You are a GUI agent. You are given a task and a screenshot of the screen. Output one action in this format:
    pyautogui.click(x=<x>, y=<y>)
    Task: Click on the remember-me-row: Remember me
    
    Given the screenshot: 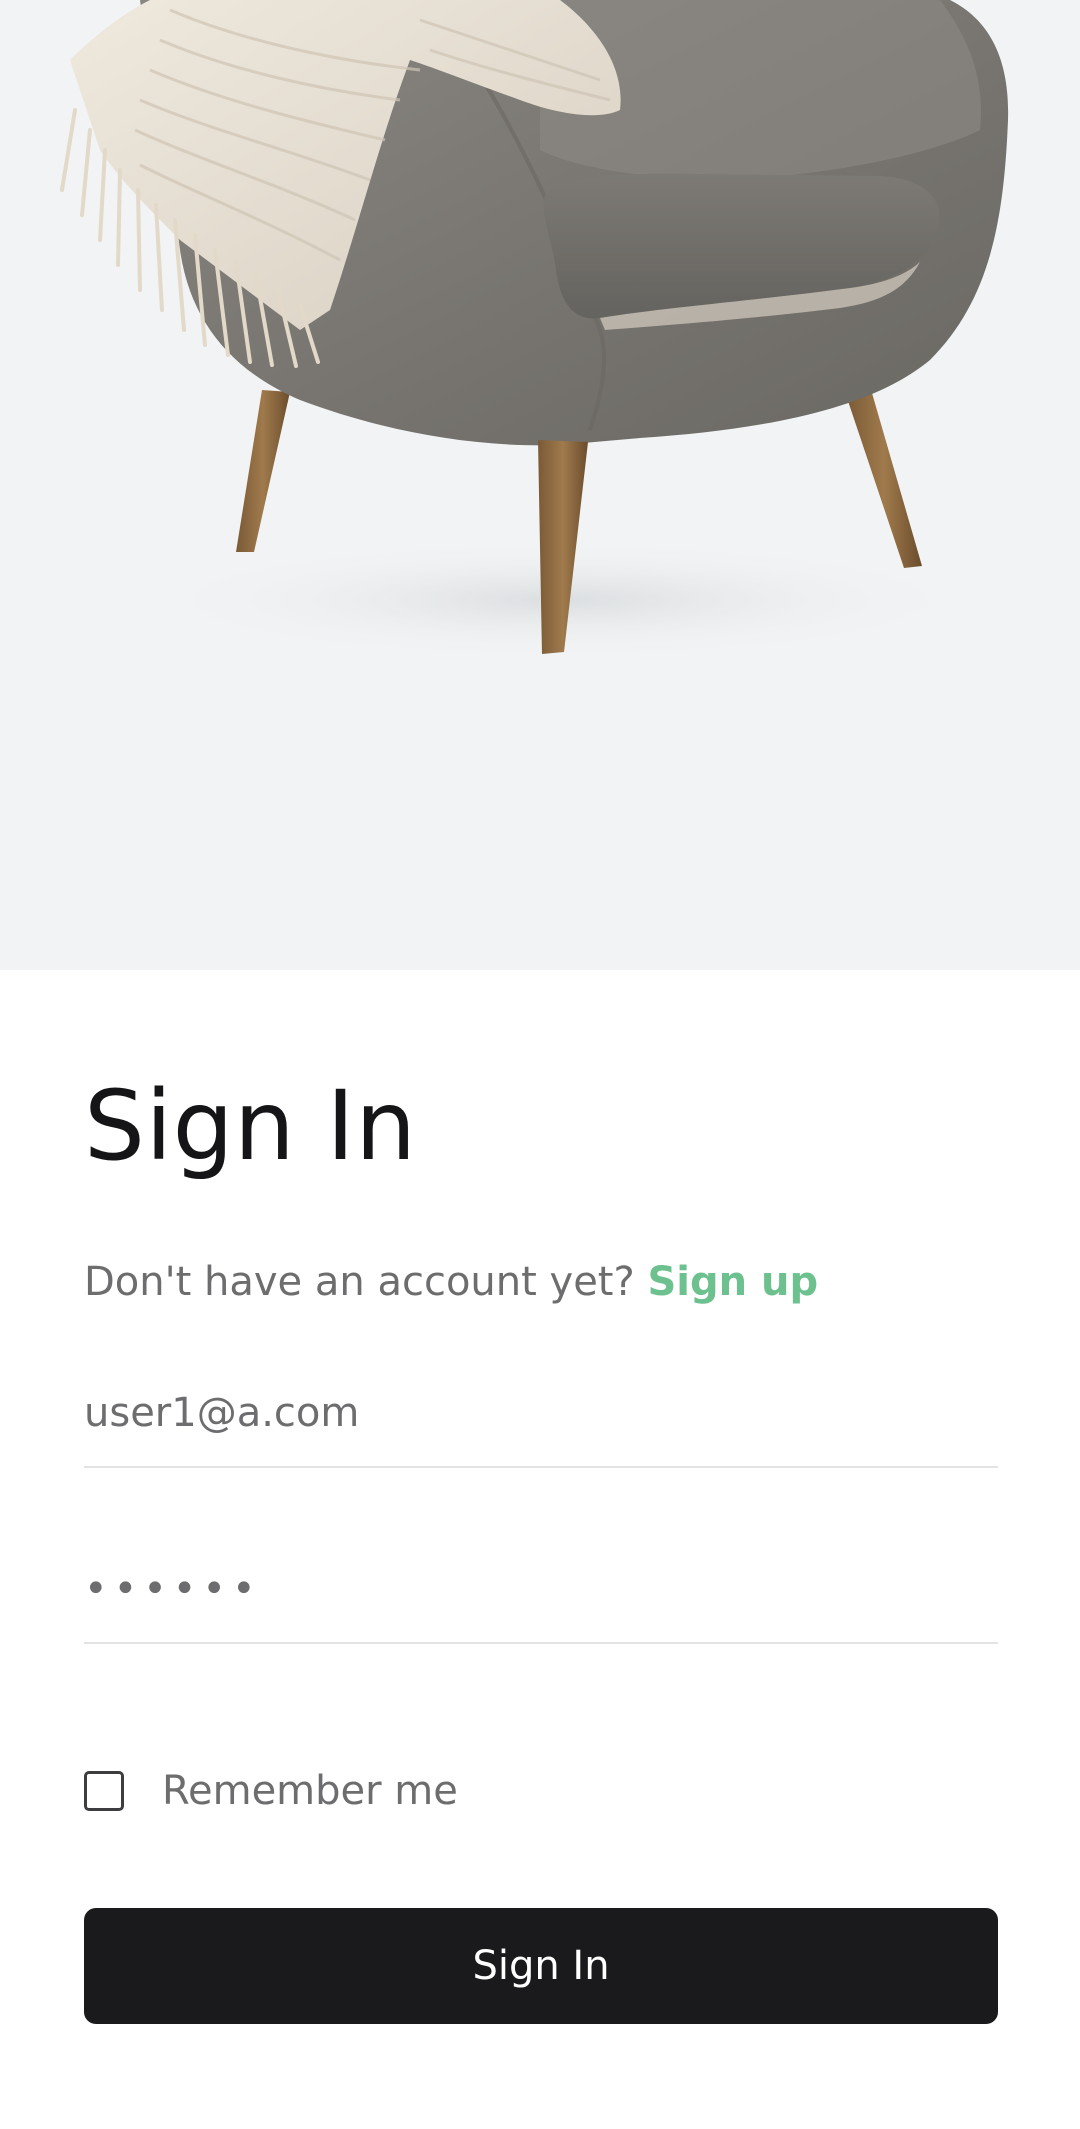 What is the action you would take?
    pyautogui.click(x=271, y=1791)
    